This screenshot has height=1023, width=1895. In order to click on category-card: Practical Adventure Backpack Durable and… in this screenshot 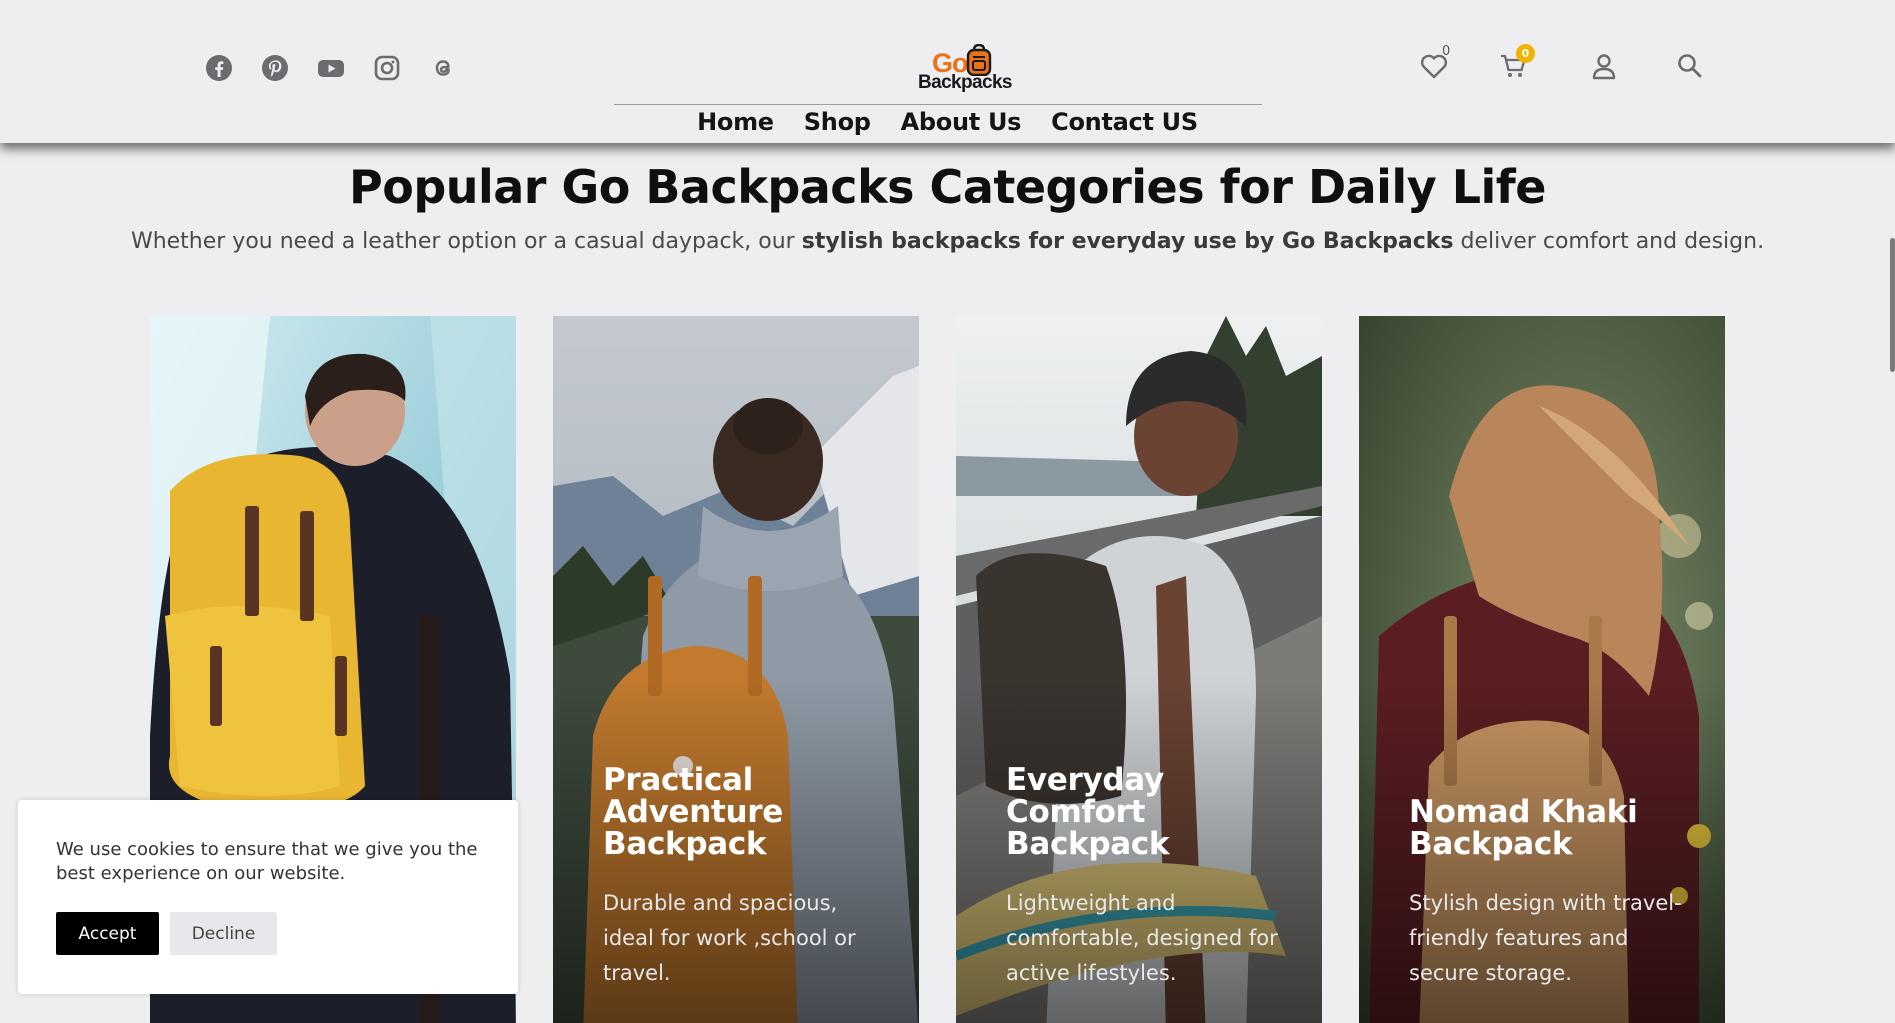, I will do `click(736, 669)`.